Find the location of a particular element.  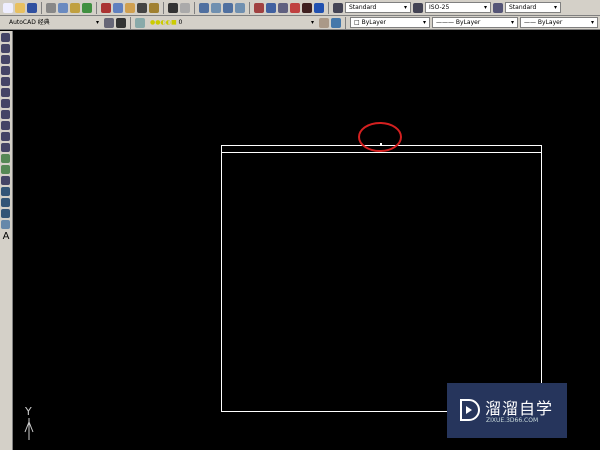

open-icon is located at coordinates (20, 7).